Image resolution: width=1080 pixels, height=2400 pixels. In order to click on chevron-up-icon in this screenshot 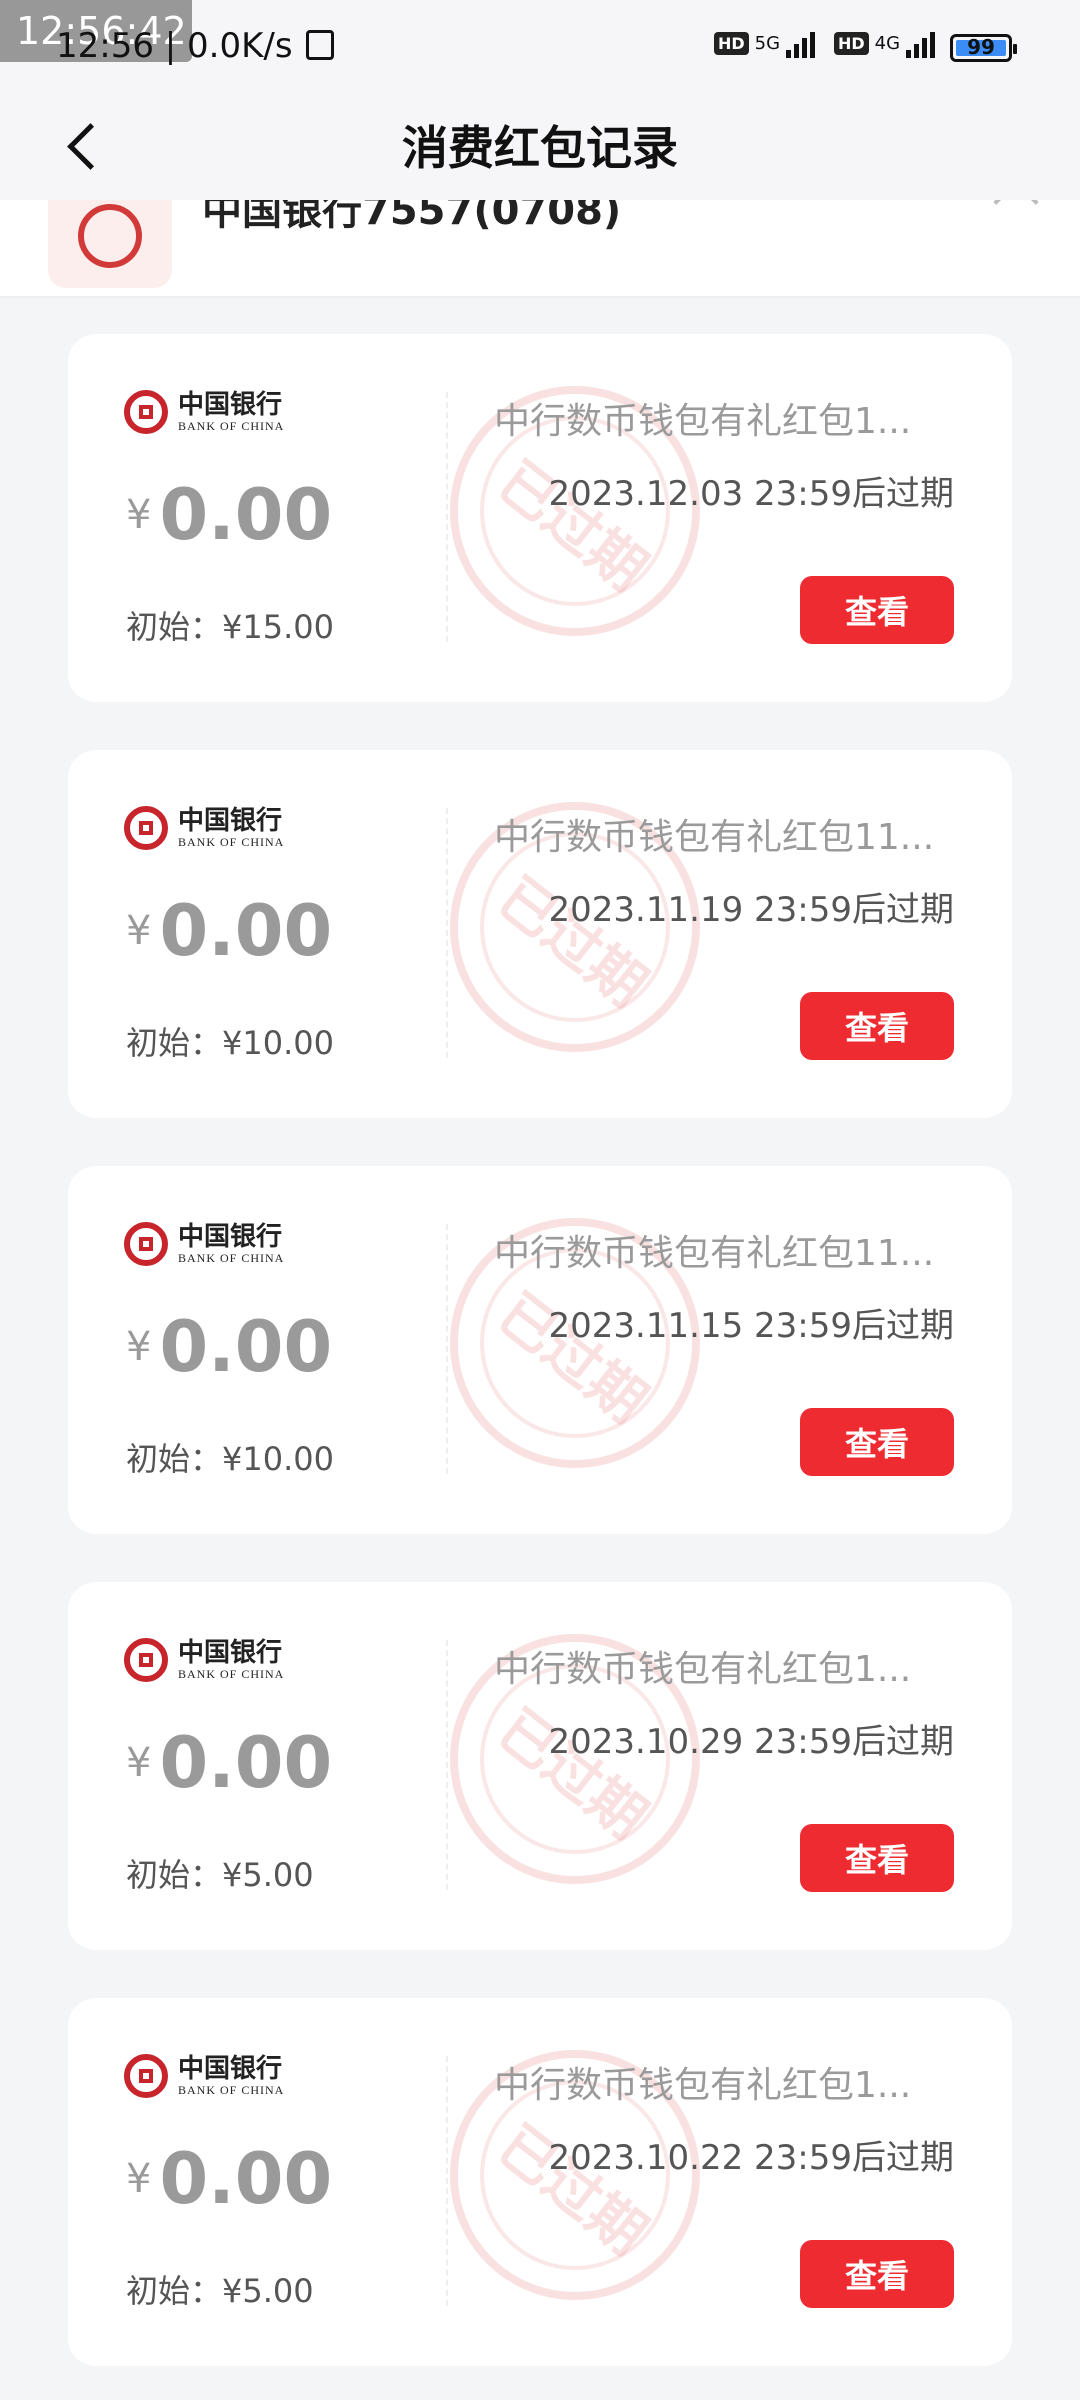, I will do `click(1016, 212)`.